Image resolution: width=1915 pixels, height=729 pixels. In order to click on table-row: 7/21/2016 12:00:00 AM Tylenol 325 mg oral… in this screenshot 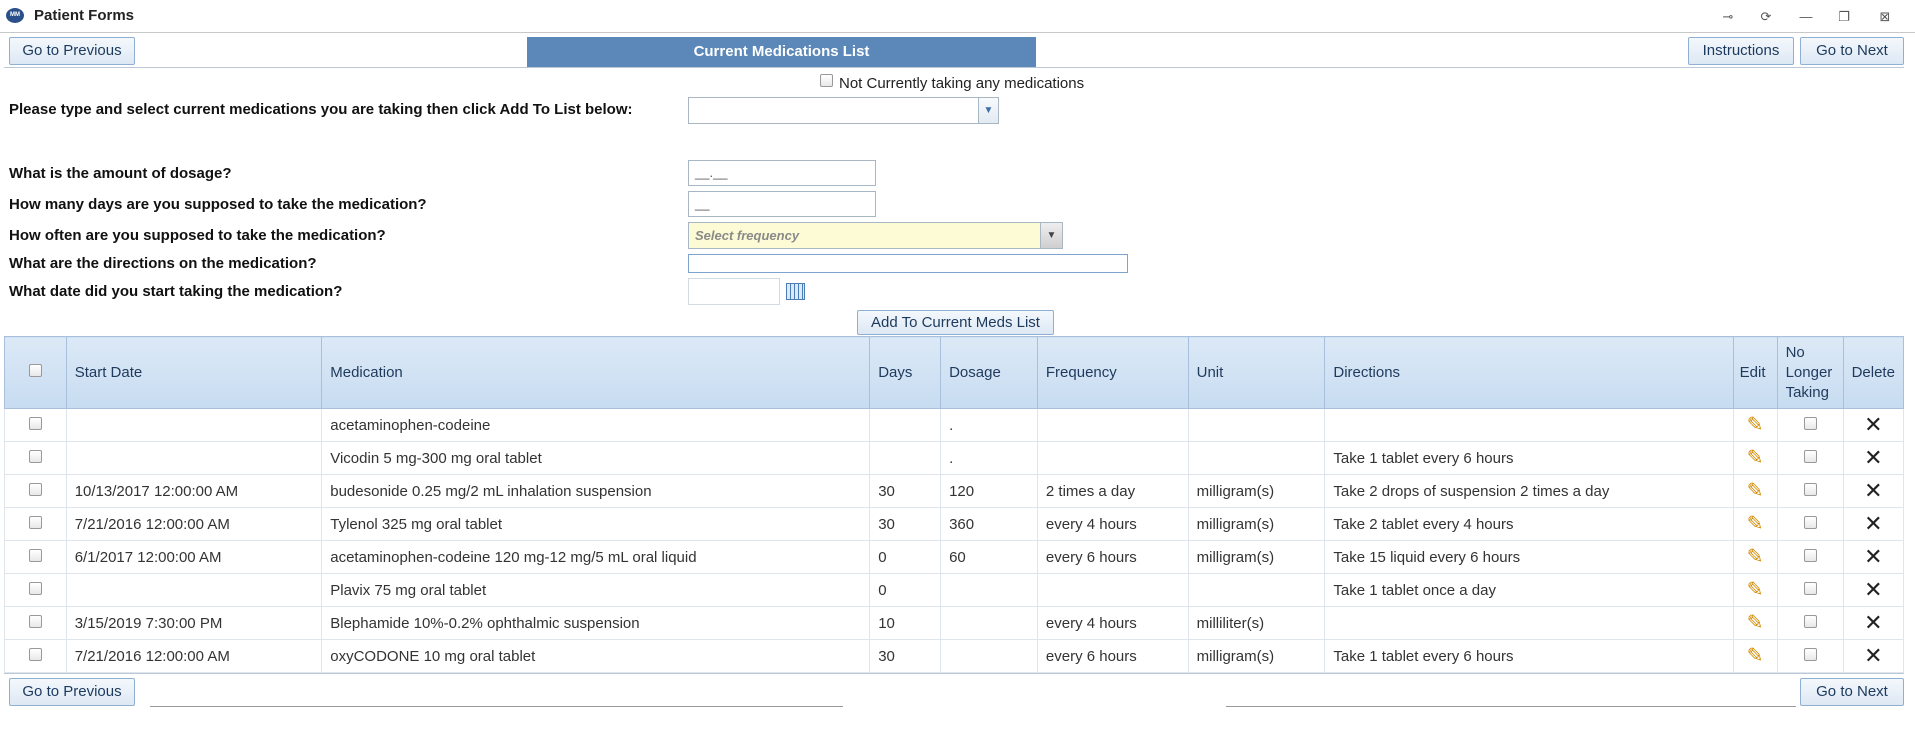, I will do `click(954, 524)`.